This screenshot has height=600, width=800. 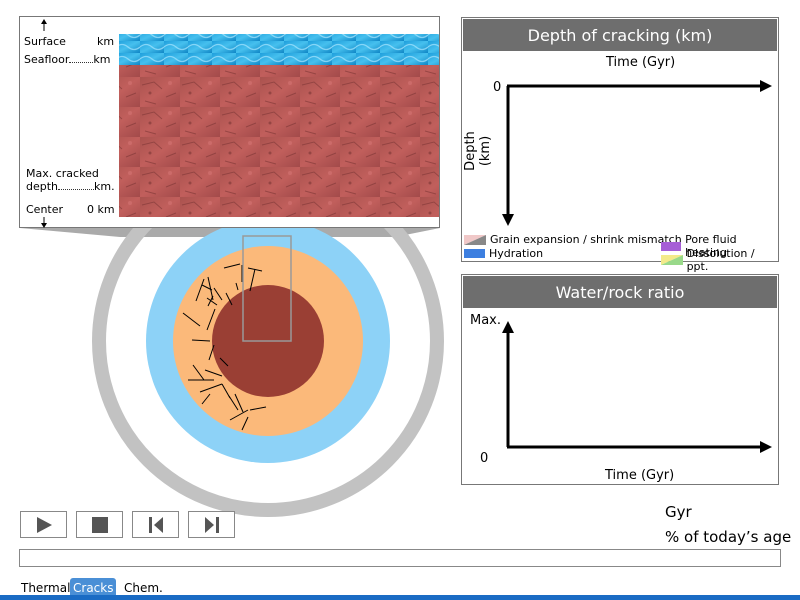 I want to click on cracked-depth-label-2: depth, so click(x=42, y=186).